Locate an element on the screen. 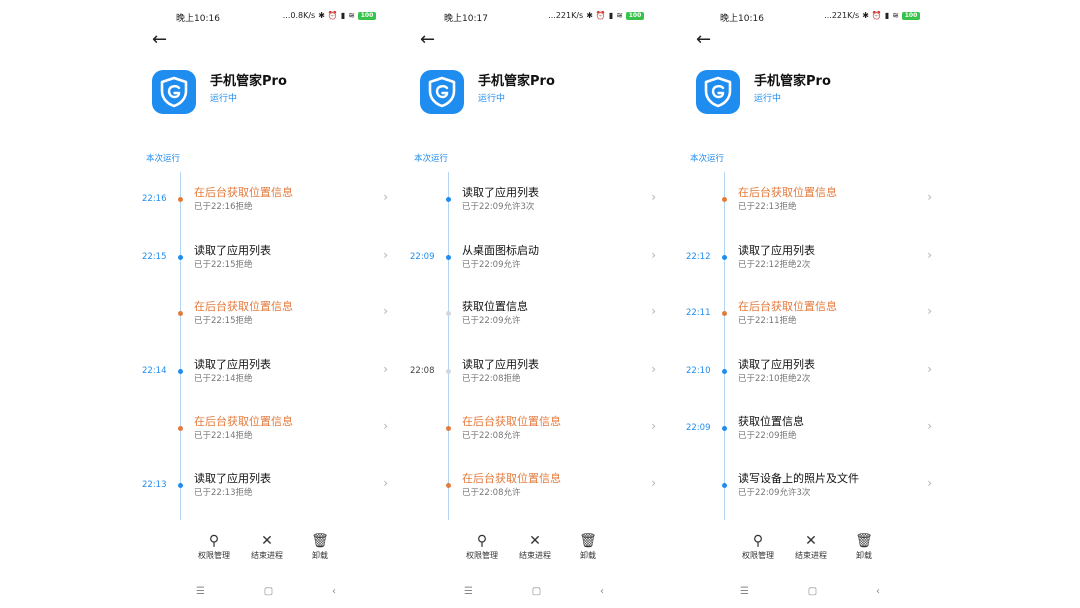  end-process-label: 结束进程 is located at coordinates (811, 555).